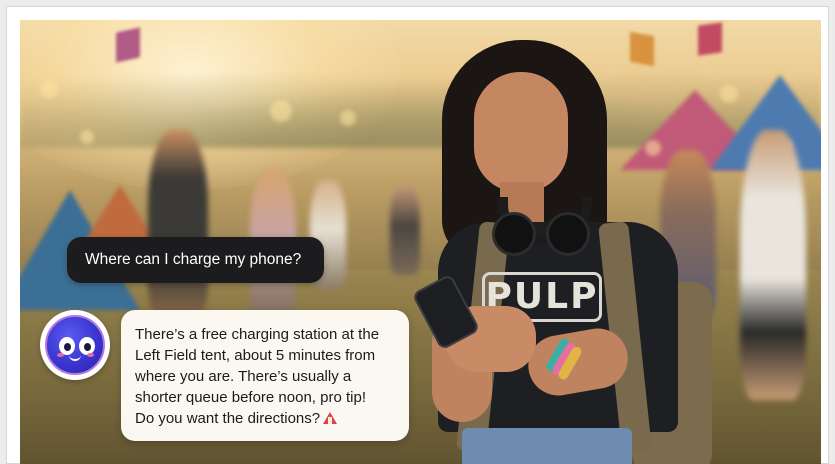  I want to click on festival-flag, so click(128, 45).